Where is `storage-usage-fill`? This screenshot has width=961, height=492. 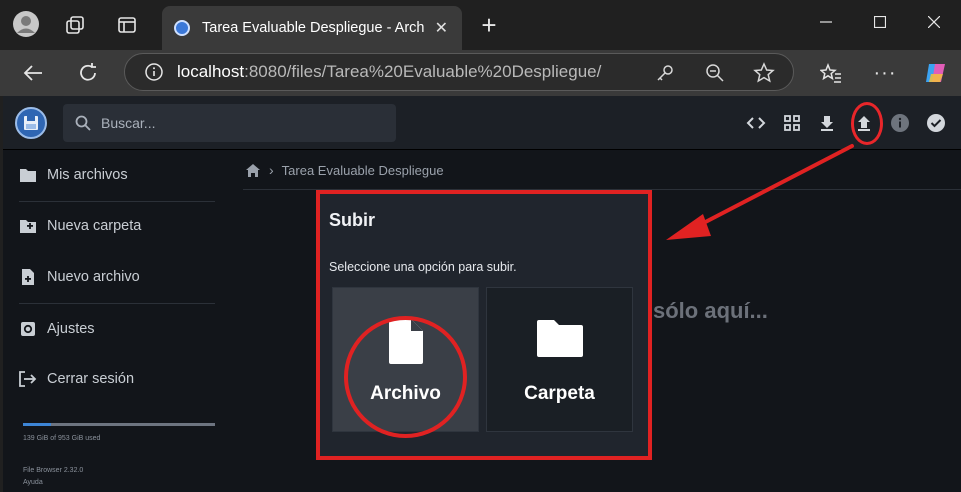
storage-usage-fill is located at coordinates (37, 424).